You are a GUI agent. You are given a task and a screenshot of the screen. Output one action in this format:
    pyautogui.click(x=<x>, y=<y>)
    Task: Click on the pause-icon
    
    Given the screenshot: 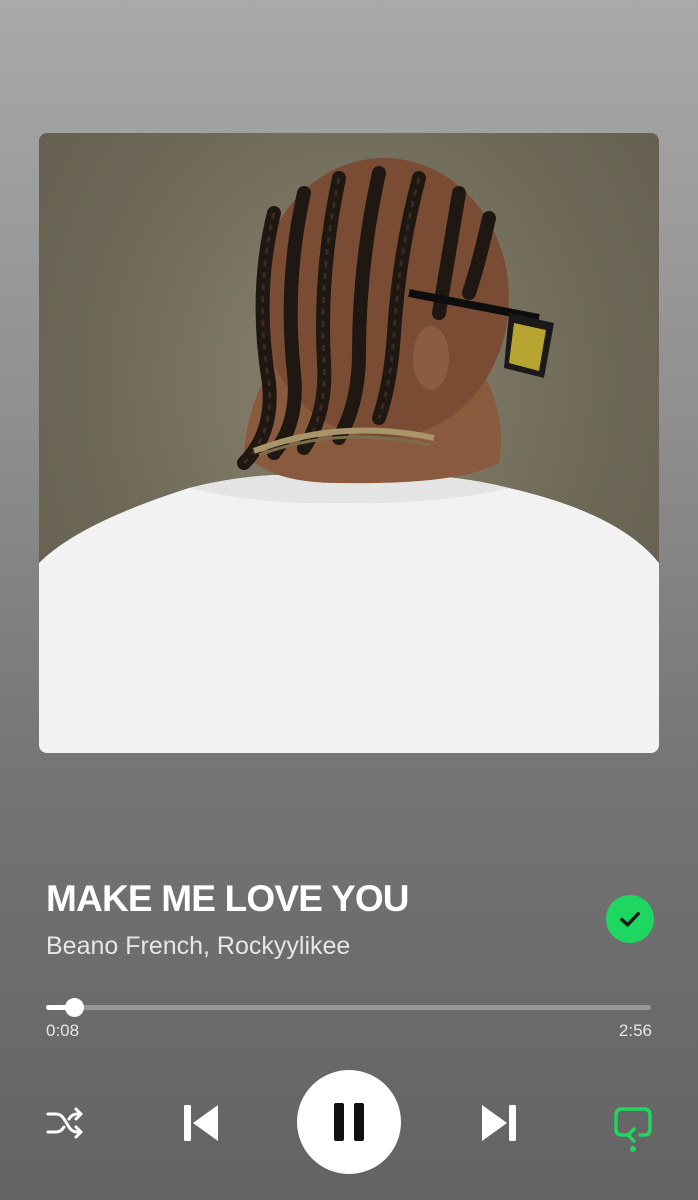 What is the action you would take?
    pyautogui.click(x=349, y=1122)
    